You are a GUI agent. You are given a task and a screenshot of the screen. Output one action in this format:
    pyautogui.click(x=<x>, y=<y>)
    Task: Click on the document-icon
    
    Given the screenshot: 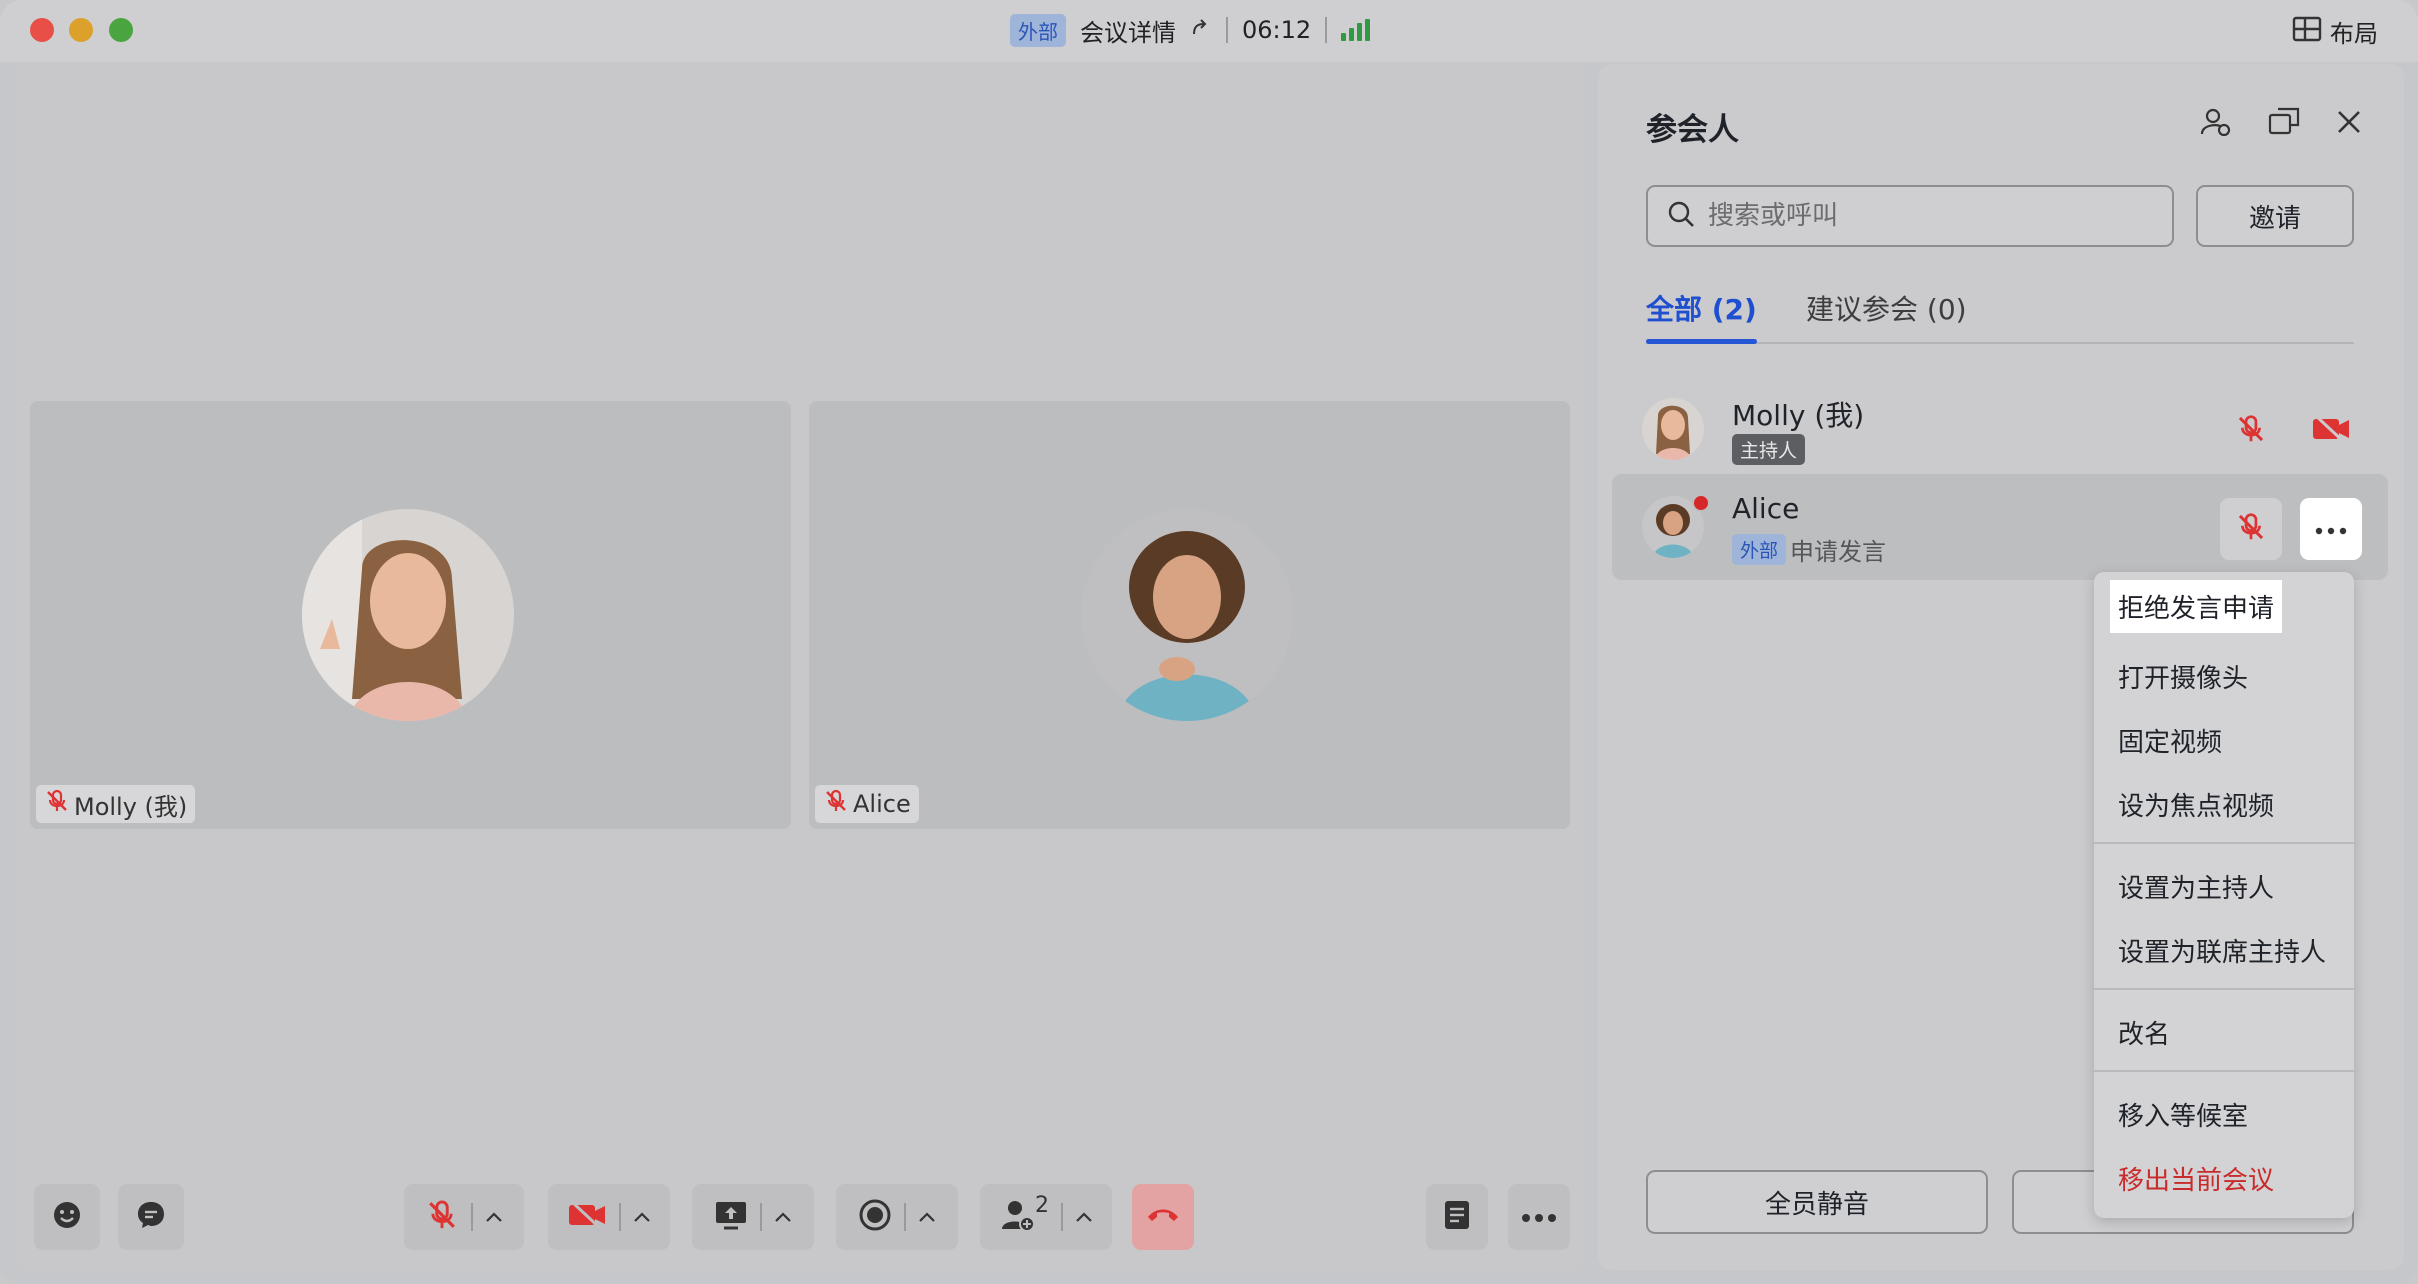 What is the action you would take?
    pyautogui.click(x=1457, y=1217)
    